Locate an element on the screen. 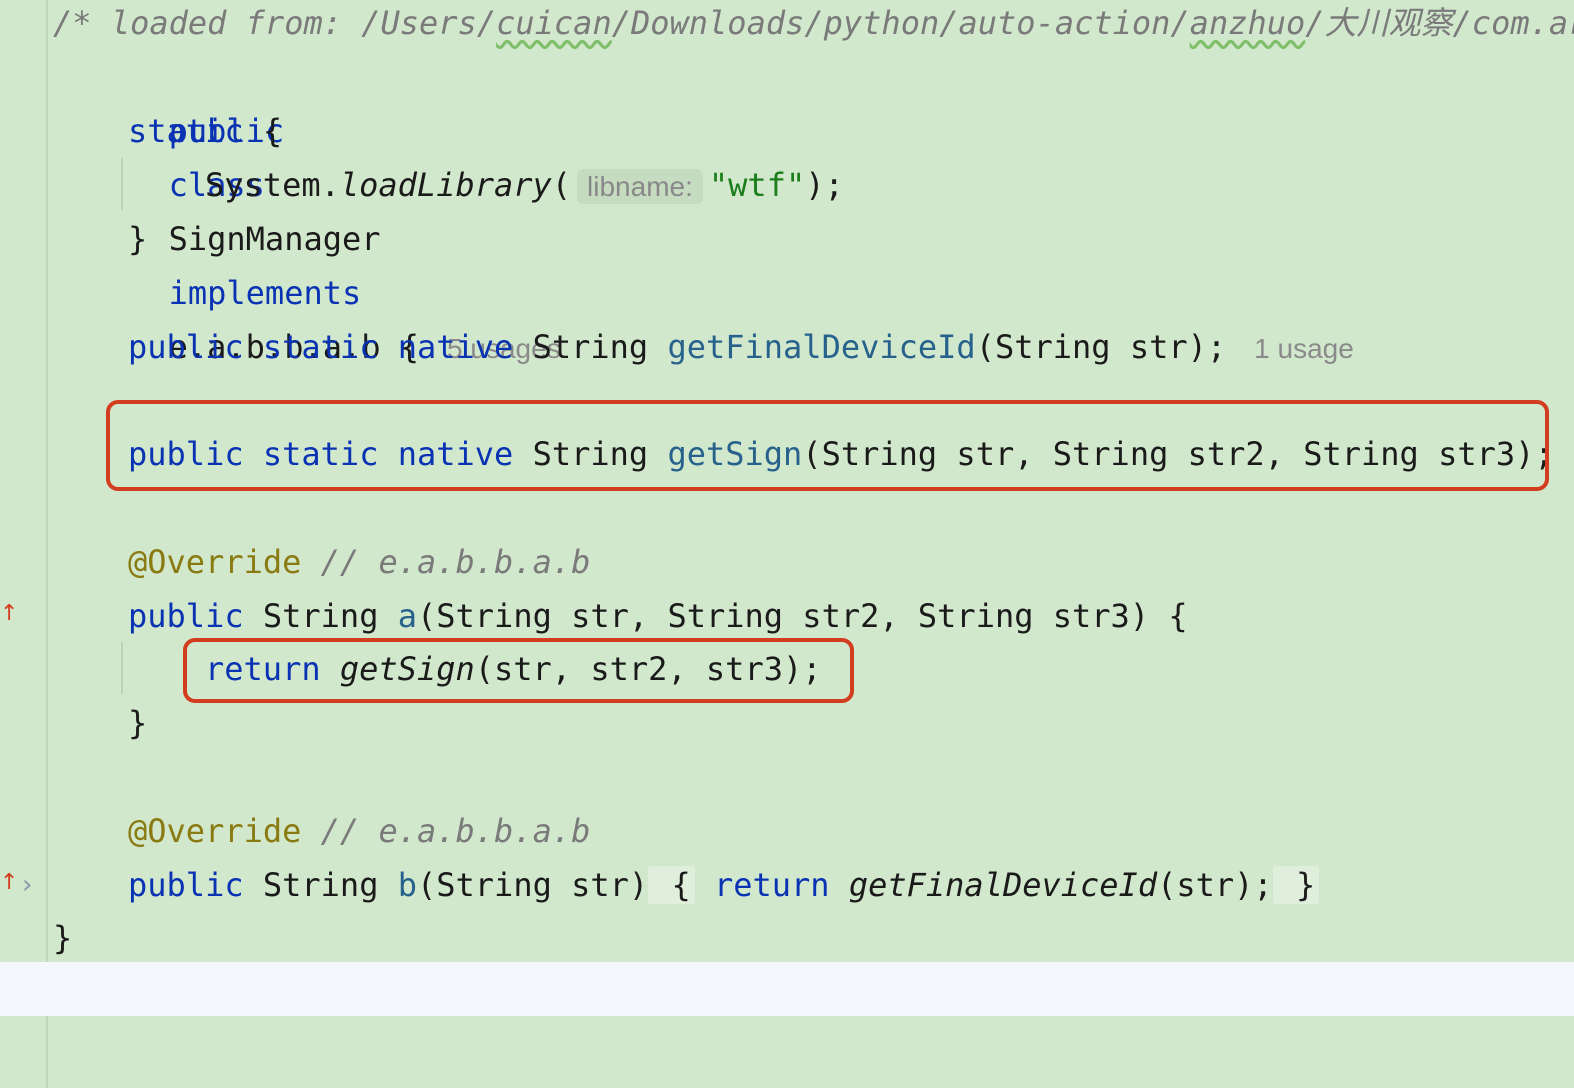  folded-open-brace: { is located at coordinates (671, 885).